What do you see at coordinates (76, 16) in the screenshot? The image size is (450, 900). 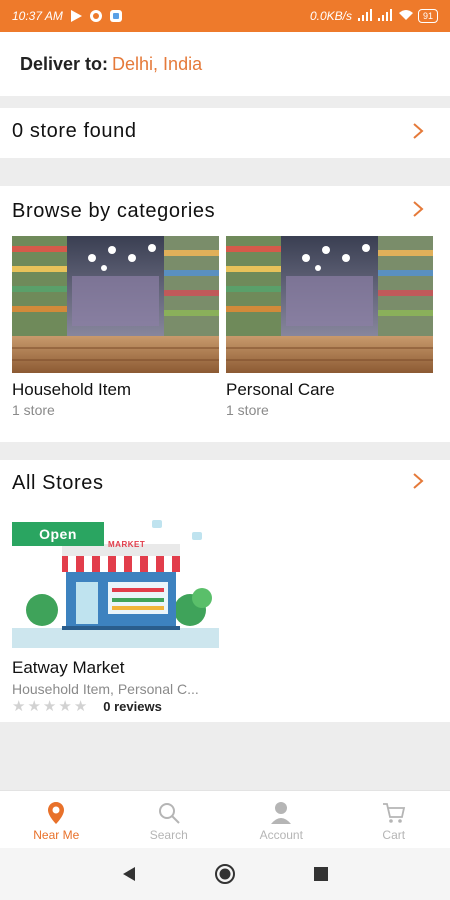 I see `play-icon` at bounding box center [76, 16].